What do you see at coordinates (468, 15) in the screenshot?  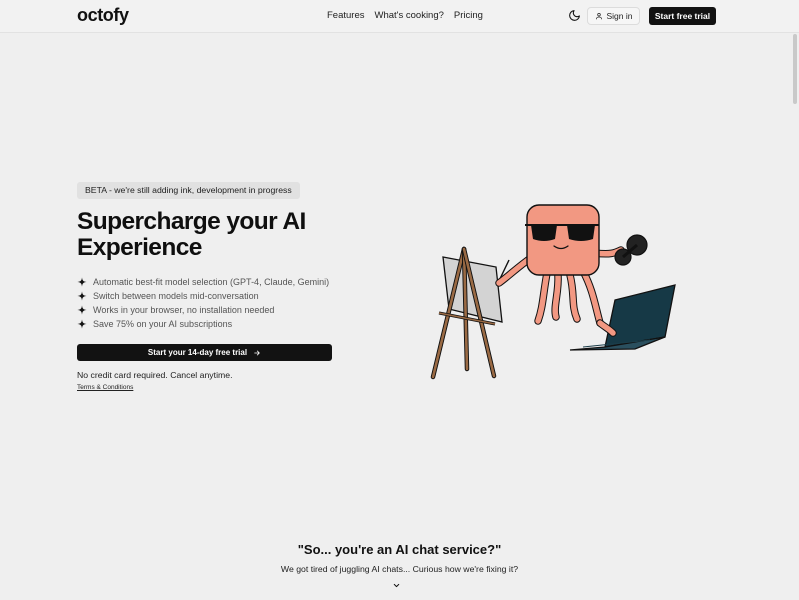 I see `nav-link-pricing: Pricing` at bounding box center [468, 15].